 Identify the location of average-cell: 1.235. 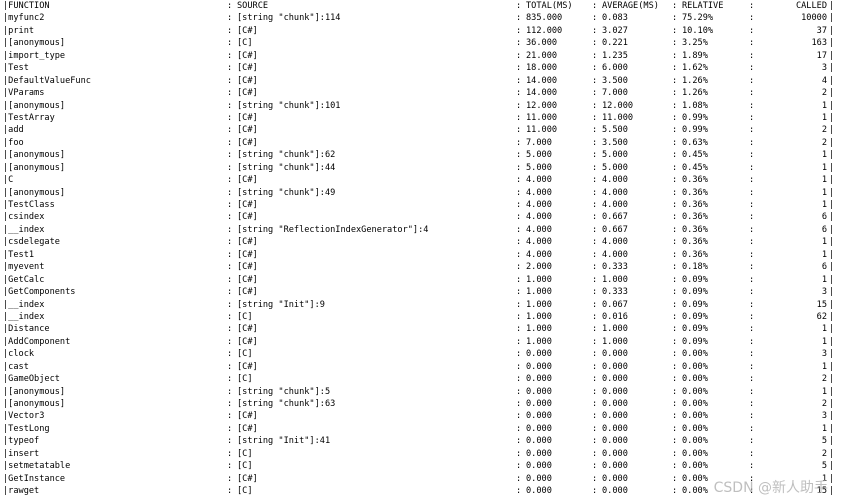
(615, 55).